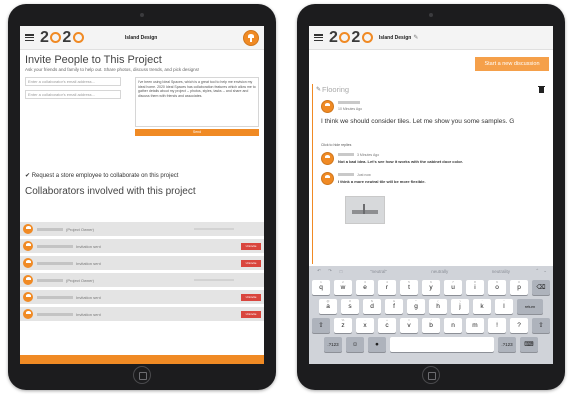 This screenshot has width=573, height=394. I want to click on key-u: 7u, so click(453, 287).